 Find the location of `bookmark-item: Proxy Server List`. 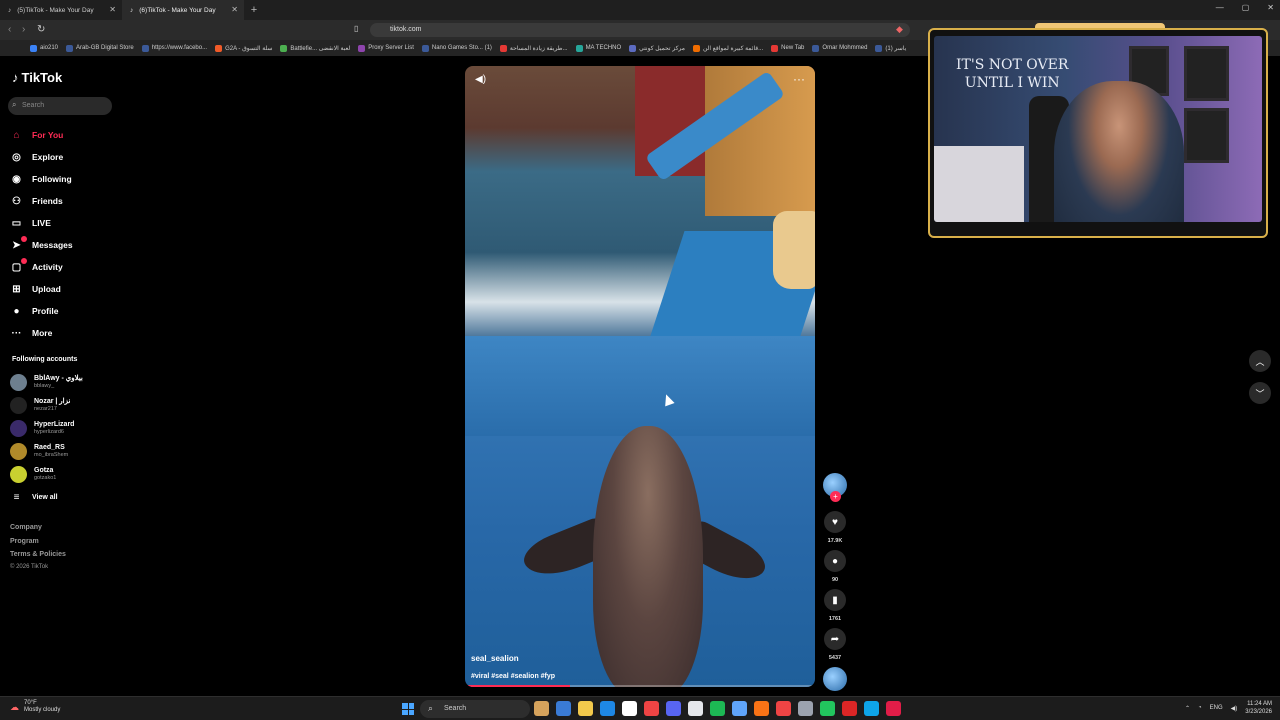

bookmark-item: Proxy Server List is located at coordinates (386, 48).